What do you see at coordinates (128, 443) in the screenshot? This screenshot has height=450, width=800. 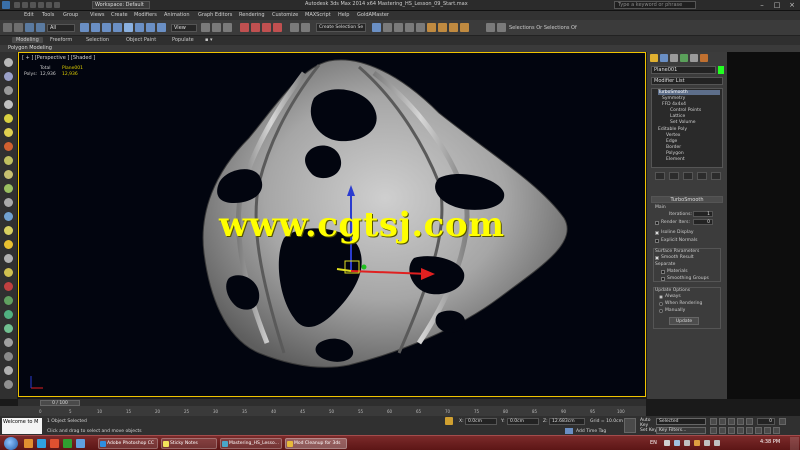 I see `taskbar-item-photoshop: Adobe Photoshop CC` at bounding box center [128, 443].